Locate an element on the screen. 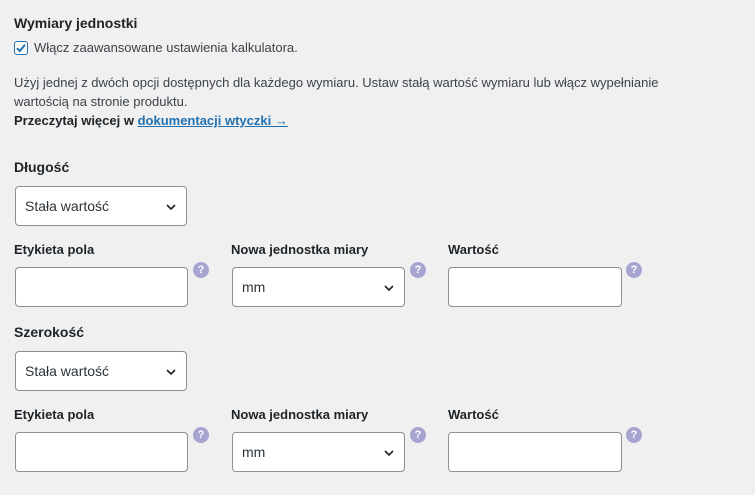  length-heading: Długość is located at coordinates (42, 167).